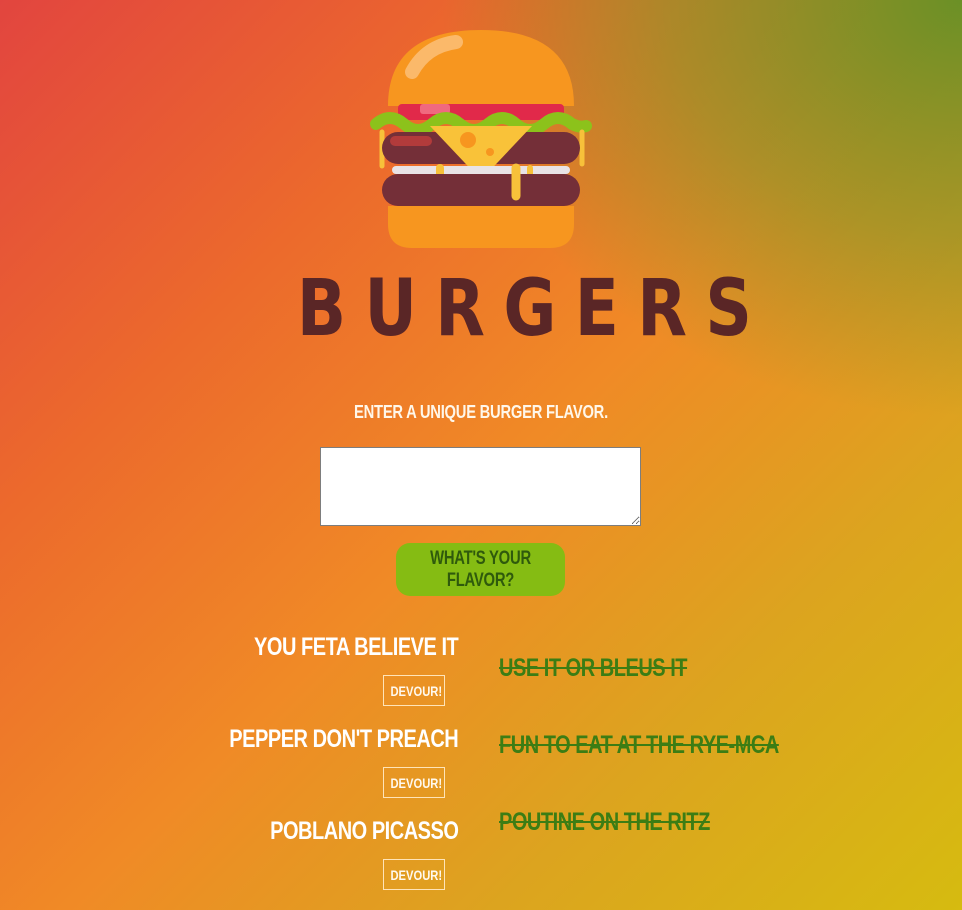 This screenshot has width=962, height=910. Describe the element at coordinates (639, 745) in the screenshot. I see `devoured-burger-item: Fun to Eat at the Rye-MCA` at that location.